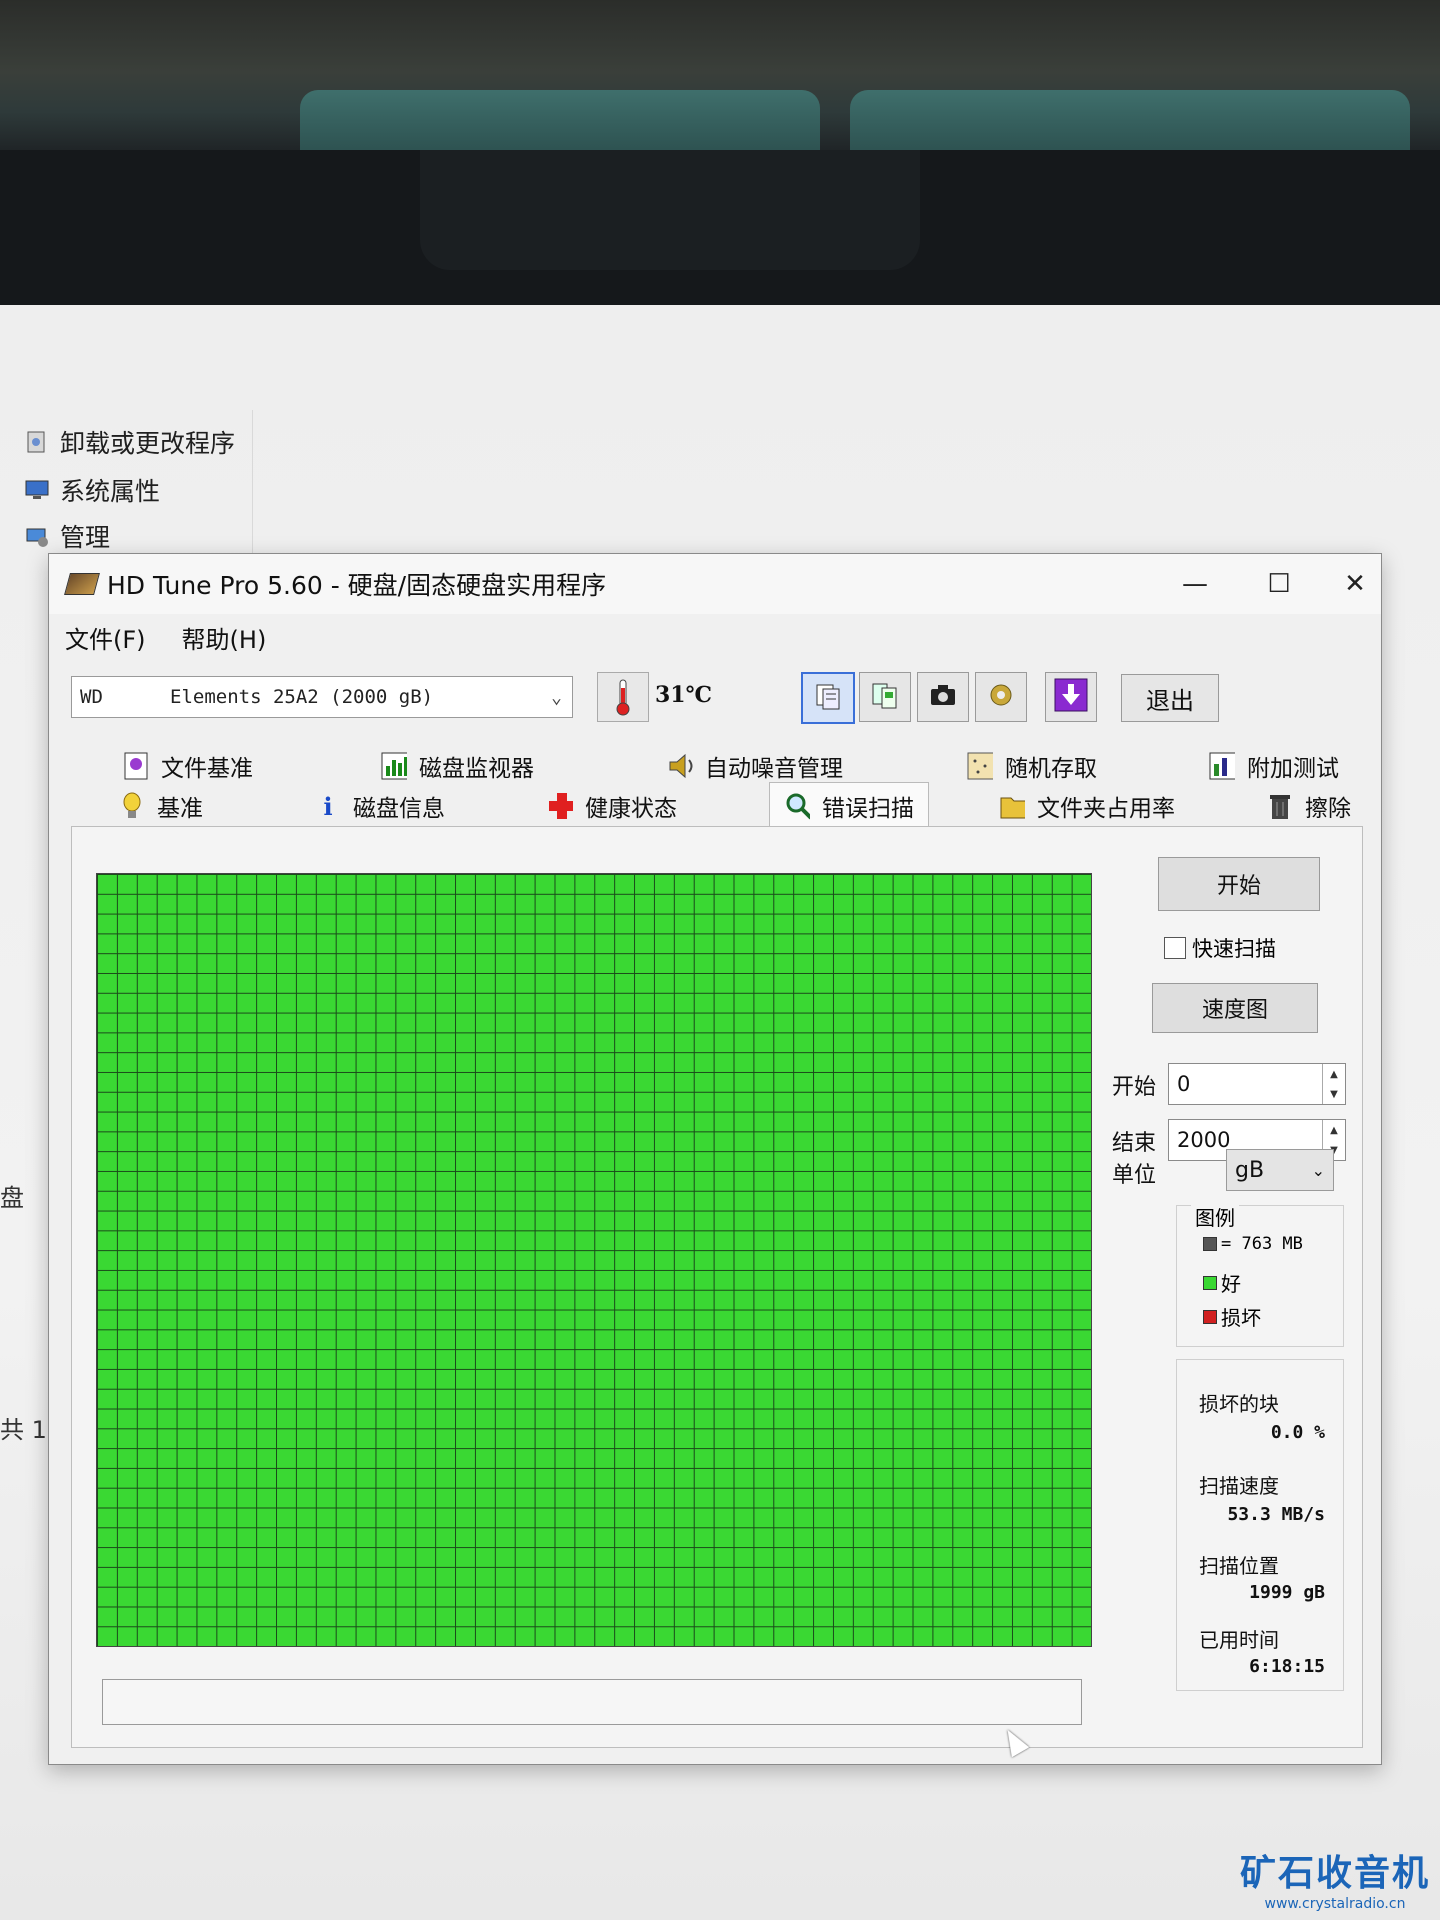  Describe the element at coordinates (328, 806) in the screenshot. I see `info-icon: i` at that location.